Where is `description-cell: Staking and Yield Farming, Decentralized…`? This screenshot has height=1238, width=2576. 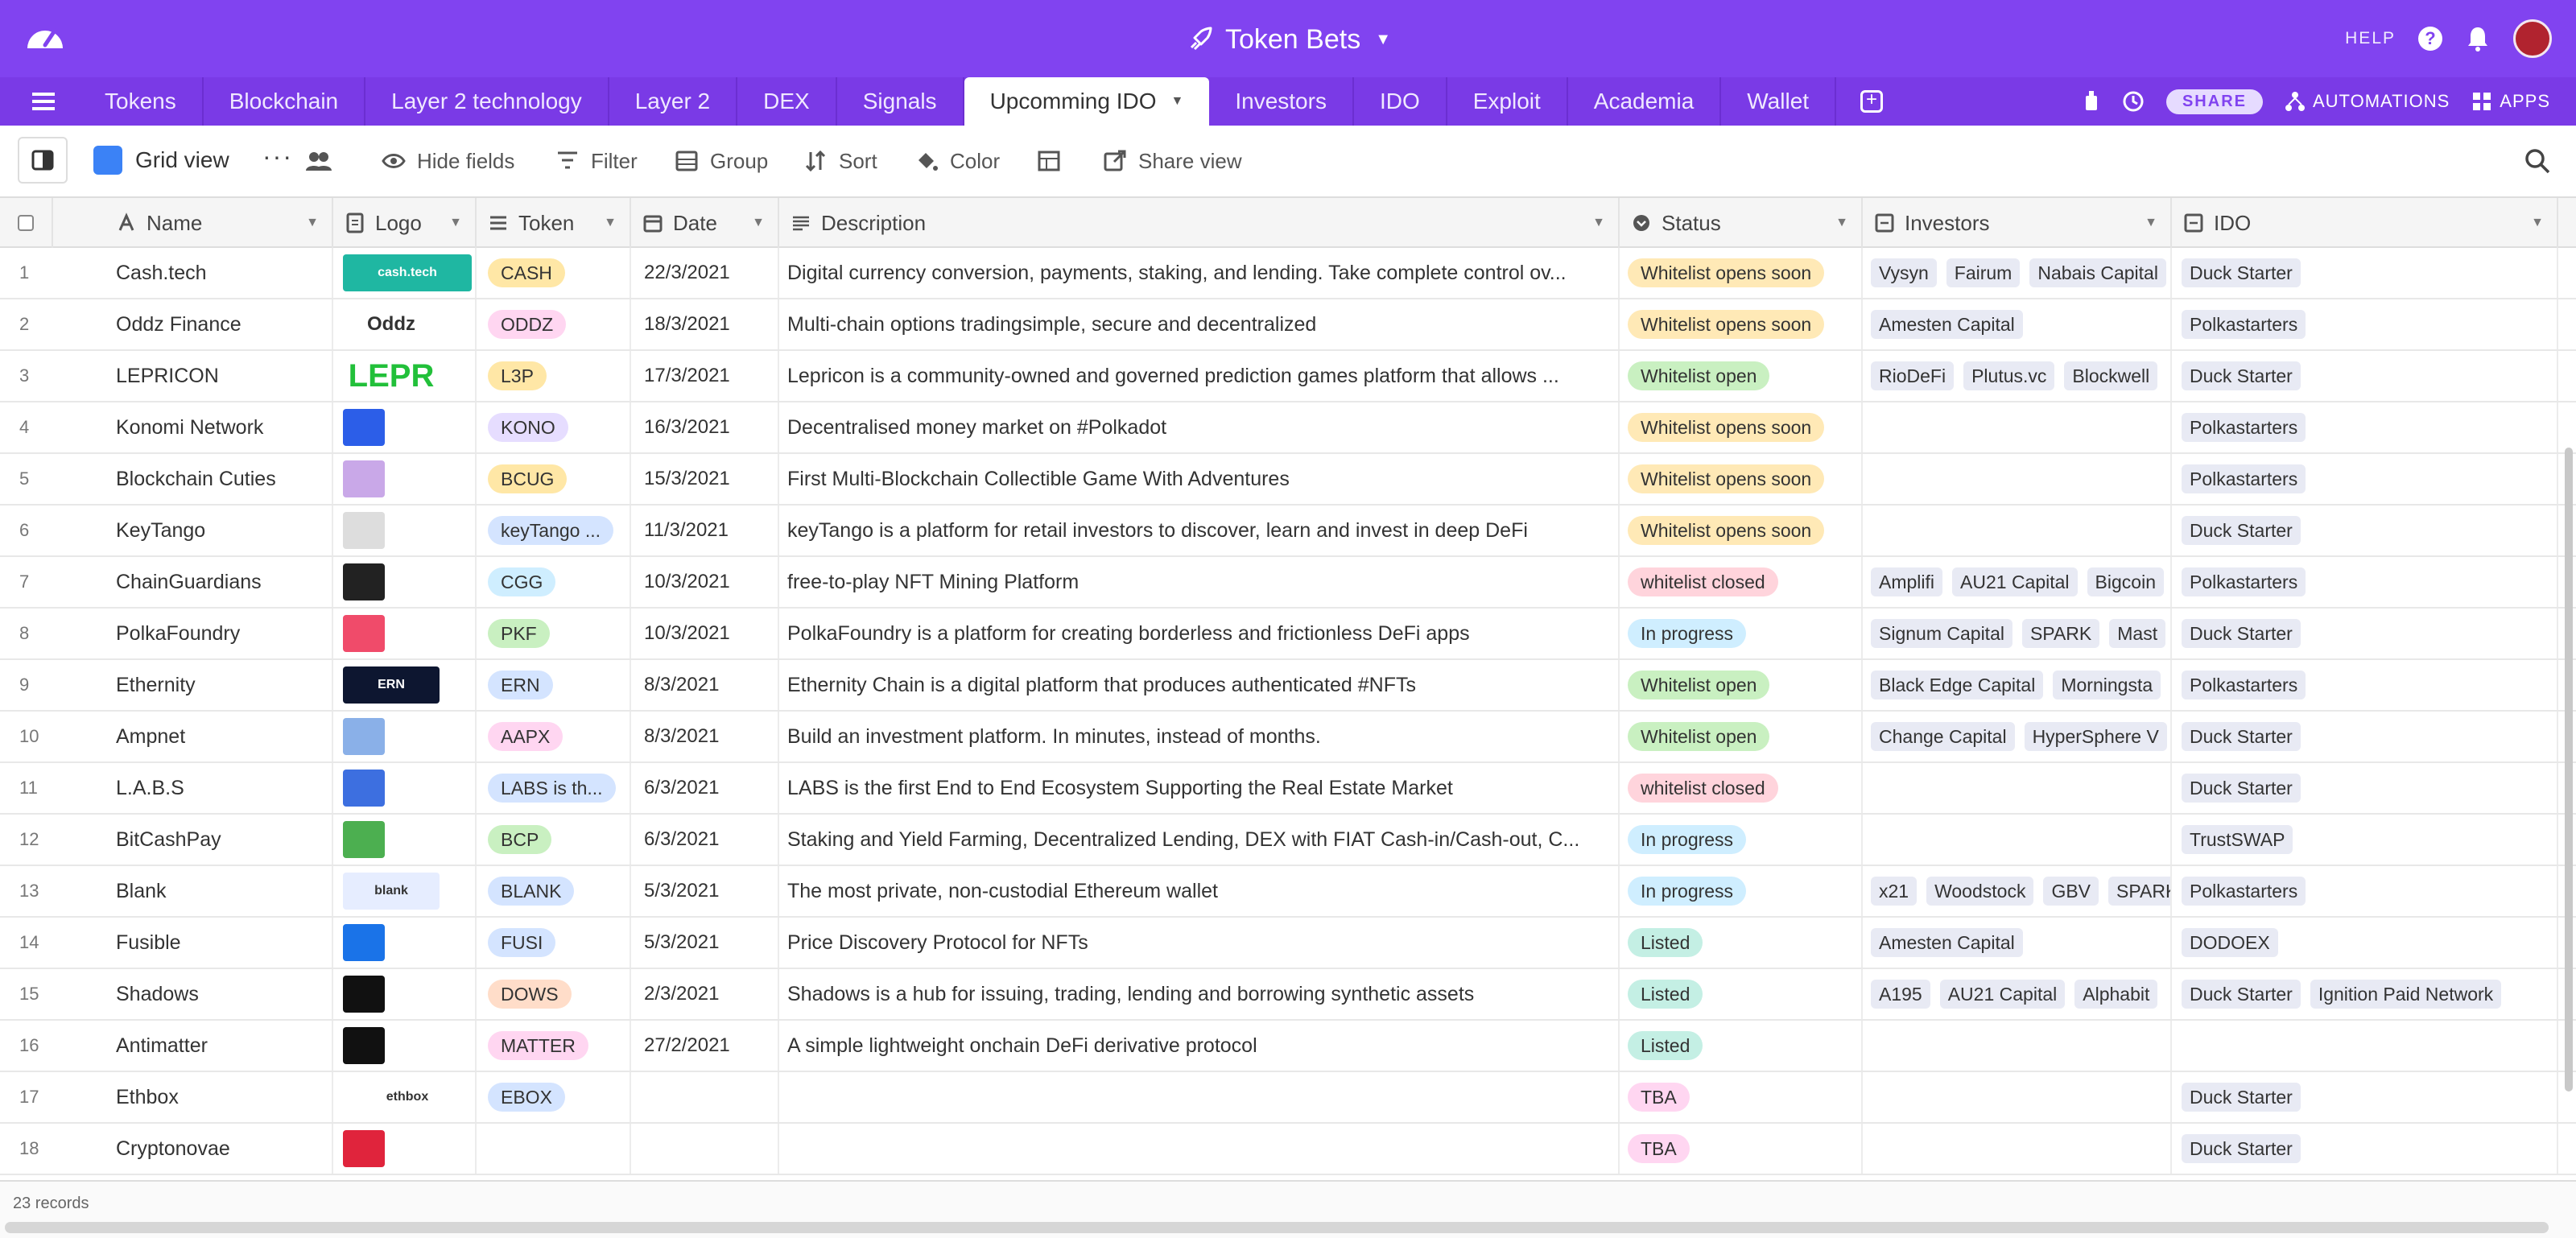 description-cell: Staking and Yield Farming, Decentralized… is located at coordinates (1199, 840).